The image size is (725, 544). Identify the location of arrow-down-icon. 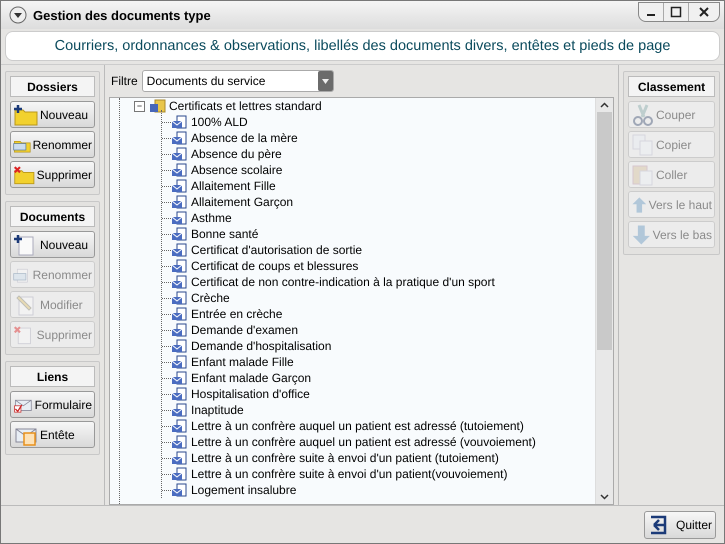
(641, 234).